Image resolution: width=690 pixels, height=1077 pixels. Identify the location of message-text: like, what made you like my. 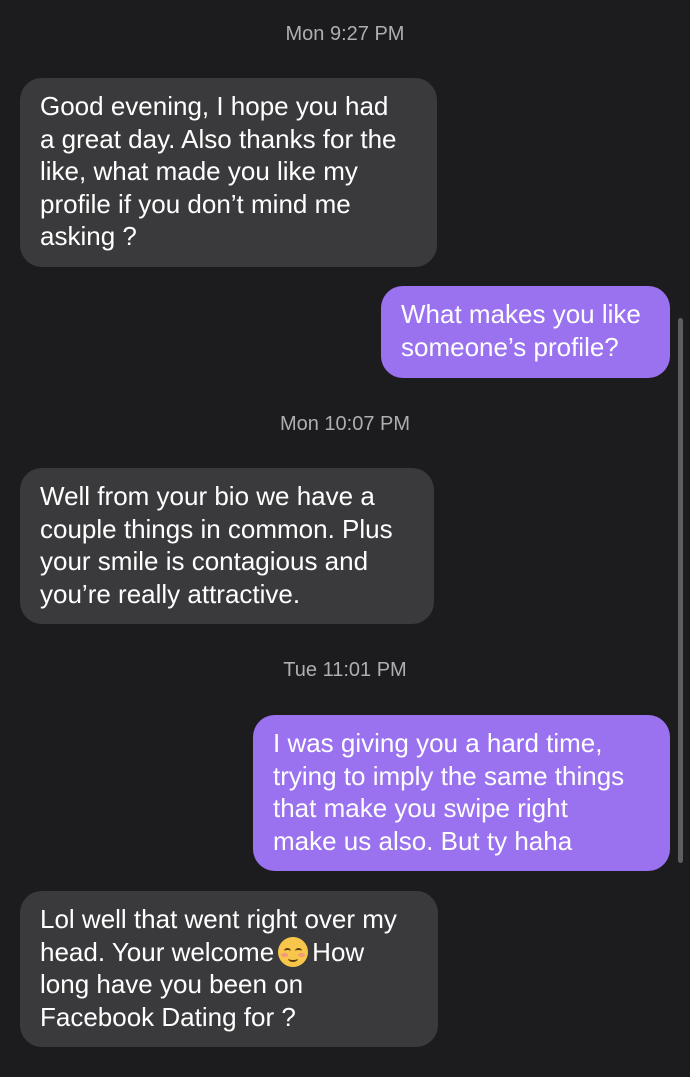
(199, 171).